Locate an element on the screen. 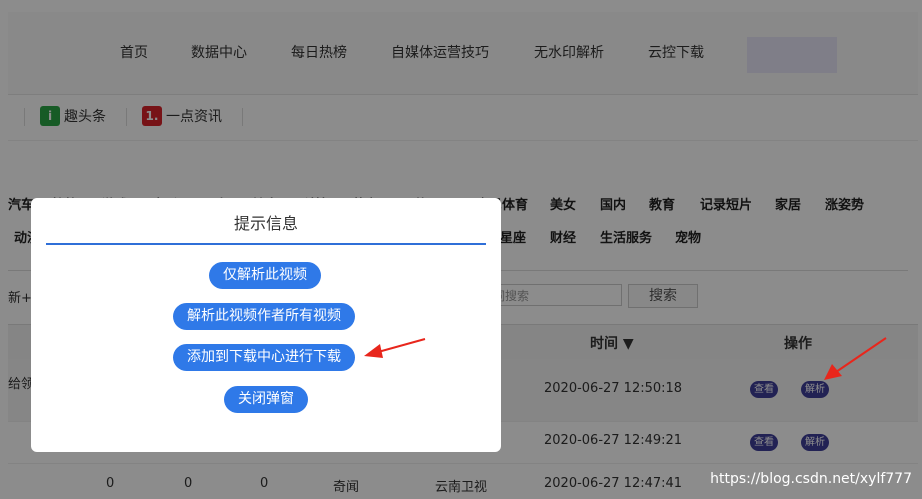 This screenshot has width=922, height=499. annotation-arrows is located at coordinates (625, 358).